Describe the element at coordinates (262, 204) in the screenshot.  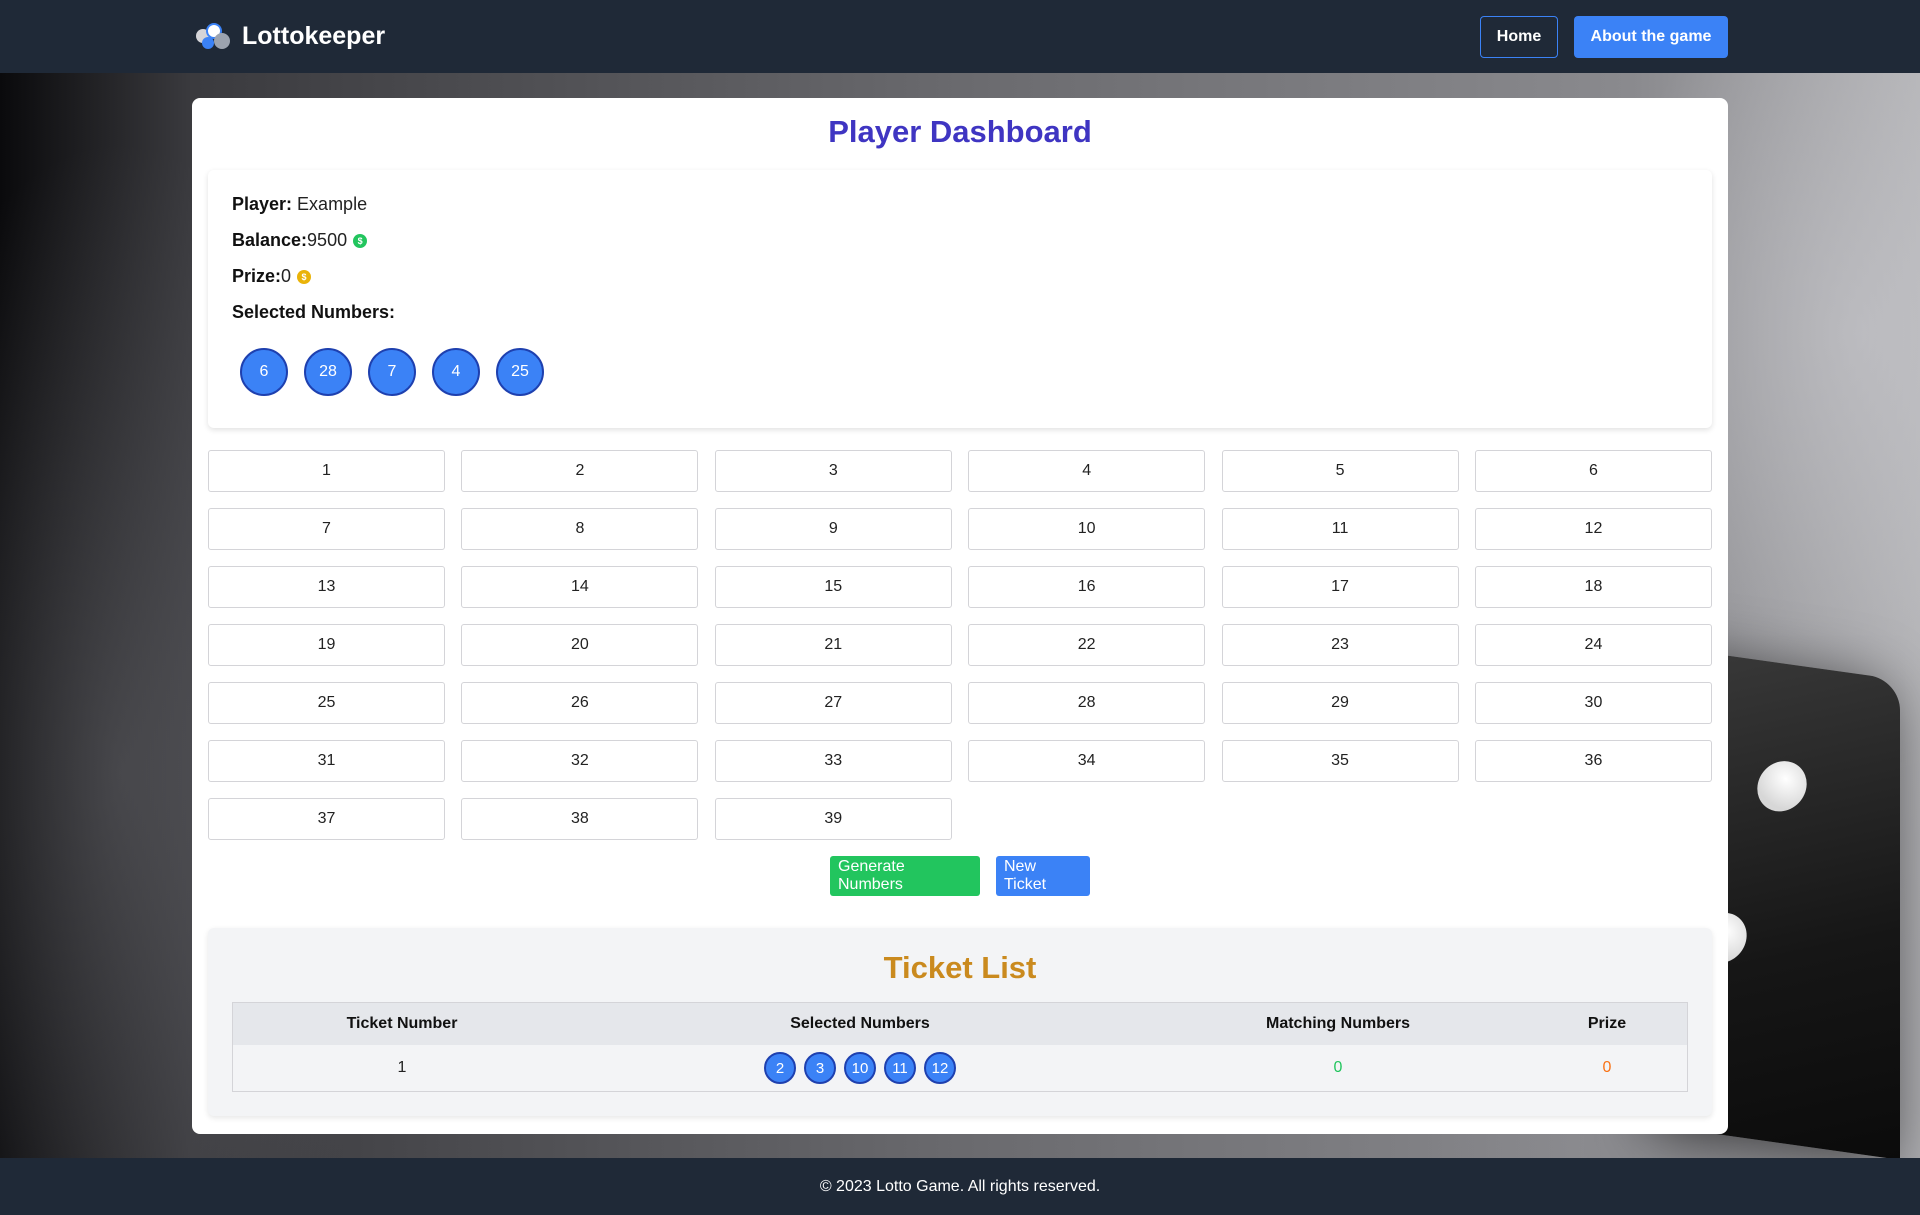
I see `player-label: Player:` at that location.